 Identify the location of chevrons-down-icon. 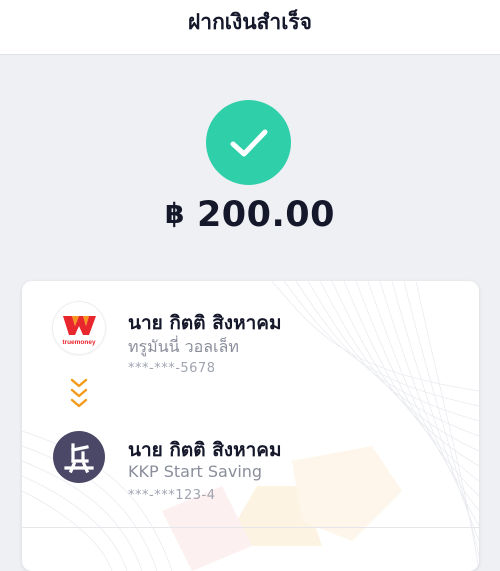
(79, 393).